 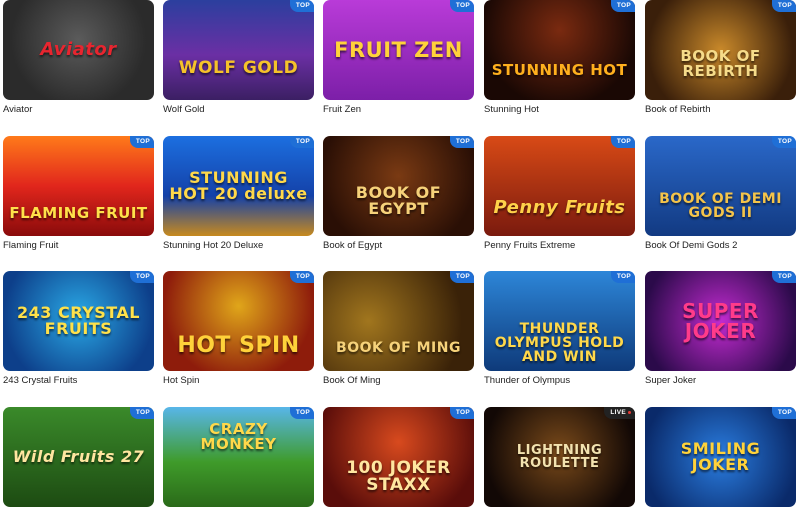 I want to click on game-art-title: FLAMING FRUIT, so click(x=78, y=212).